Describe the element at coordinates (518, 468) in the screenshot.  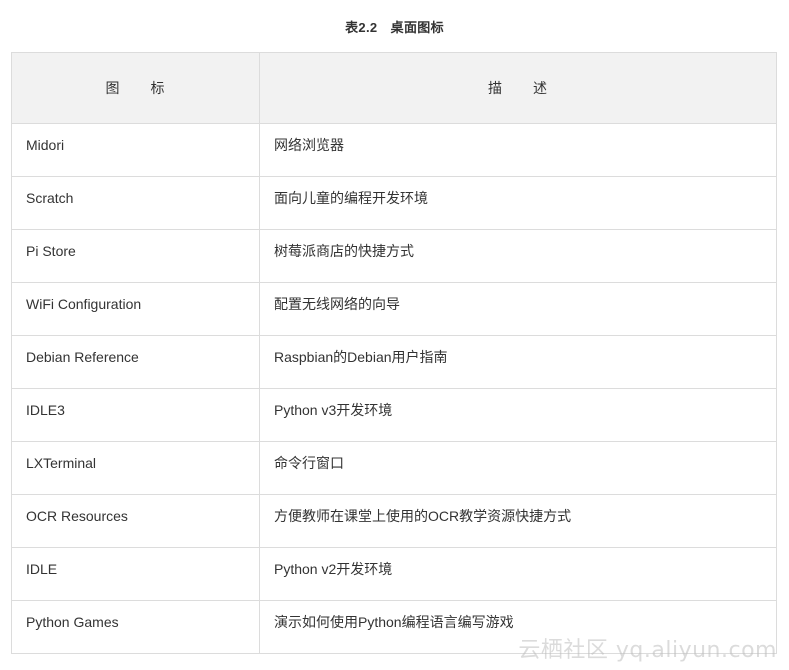
I see `description-cell: 命令行窗口` at that location.